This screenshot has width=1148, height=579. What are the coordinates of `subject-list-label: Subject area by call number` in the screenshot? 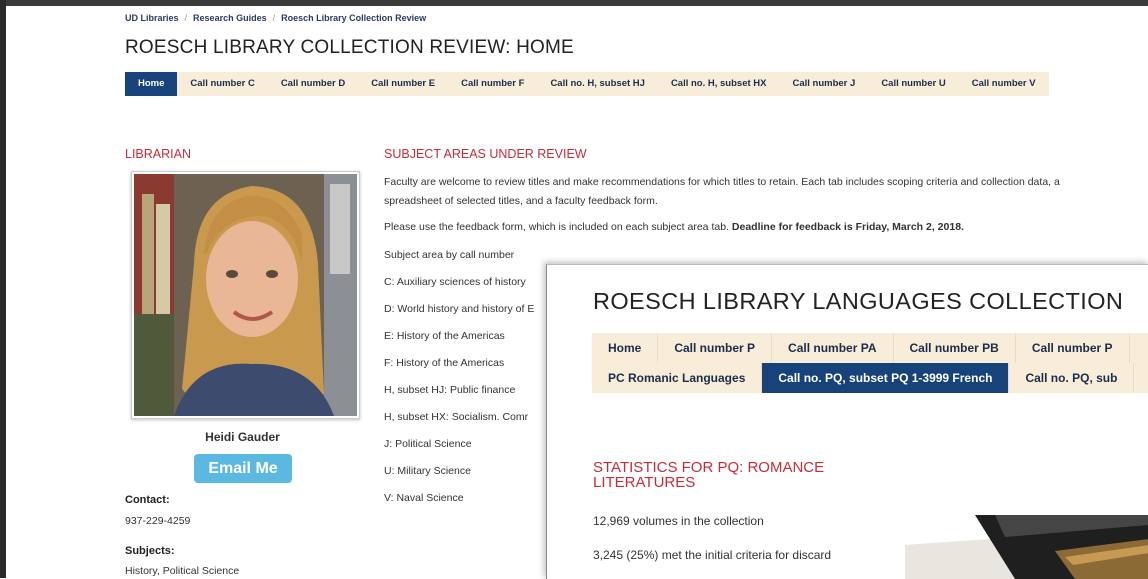 It's located at (449, 255).